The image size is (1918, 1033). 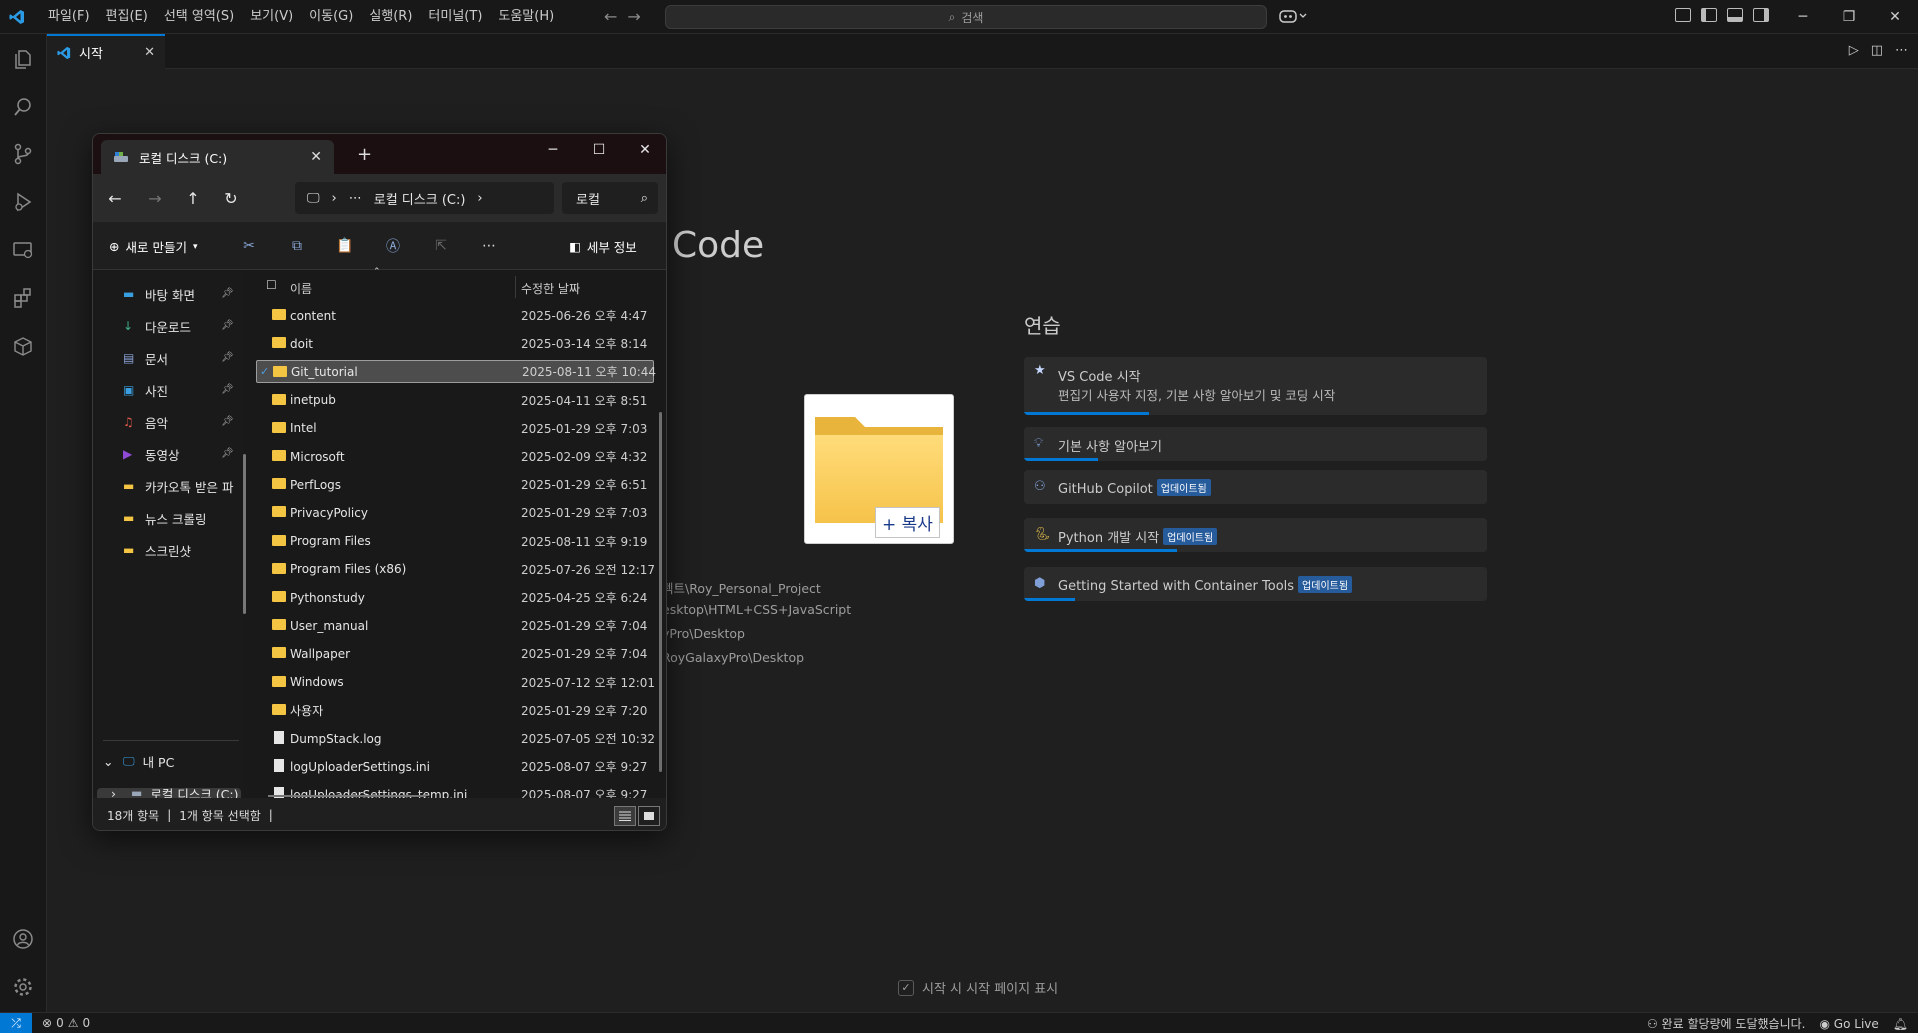 I want to click on file-row: ✓ Git_tutorial 2025-08-11 오후 10:44, so click(x=456, y=372).